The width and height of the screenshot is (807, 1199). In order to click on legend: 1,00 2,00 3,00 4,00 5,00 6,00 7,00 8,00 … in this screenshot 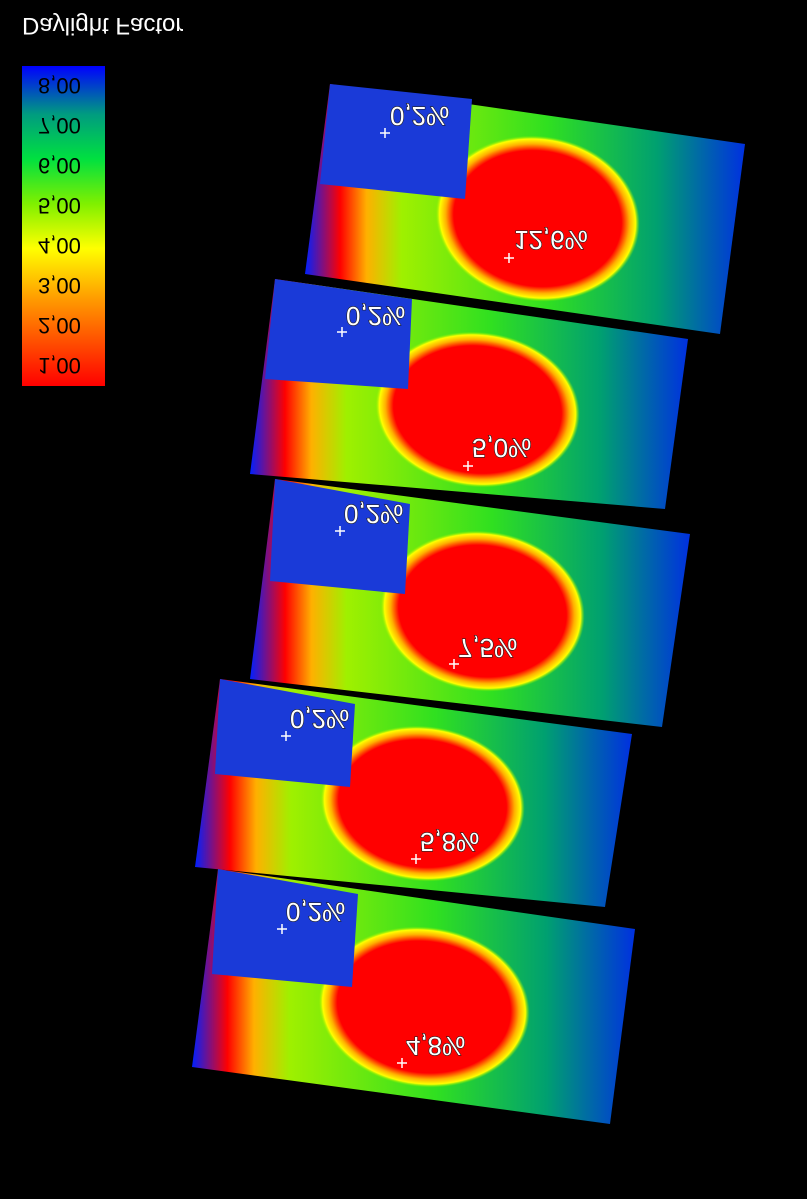, I will do `click(102, 199)`.